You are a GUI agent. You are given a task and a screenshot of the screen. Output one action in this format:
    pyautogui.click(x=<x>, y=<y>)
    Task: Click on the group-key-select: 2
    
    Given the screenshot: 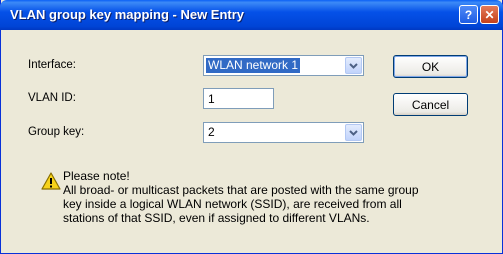 What is the action you would take?
    pyautogui.click(x=283, y=132)
    